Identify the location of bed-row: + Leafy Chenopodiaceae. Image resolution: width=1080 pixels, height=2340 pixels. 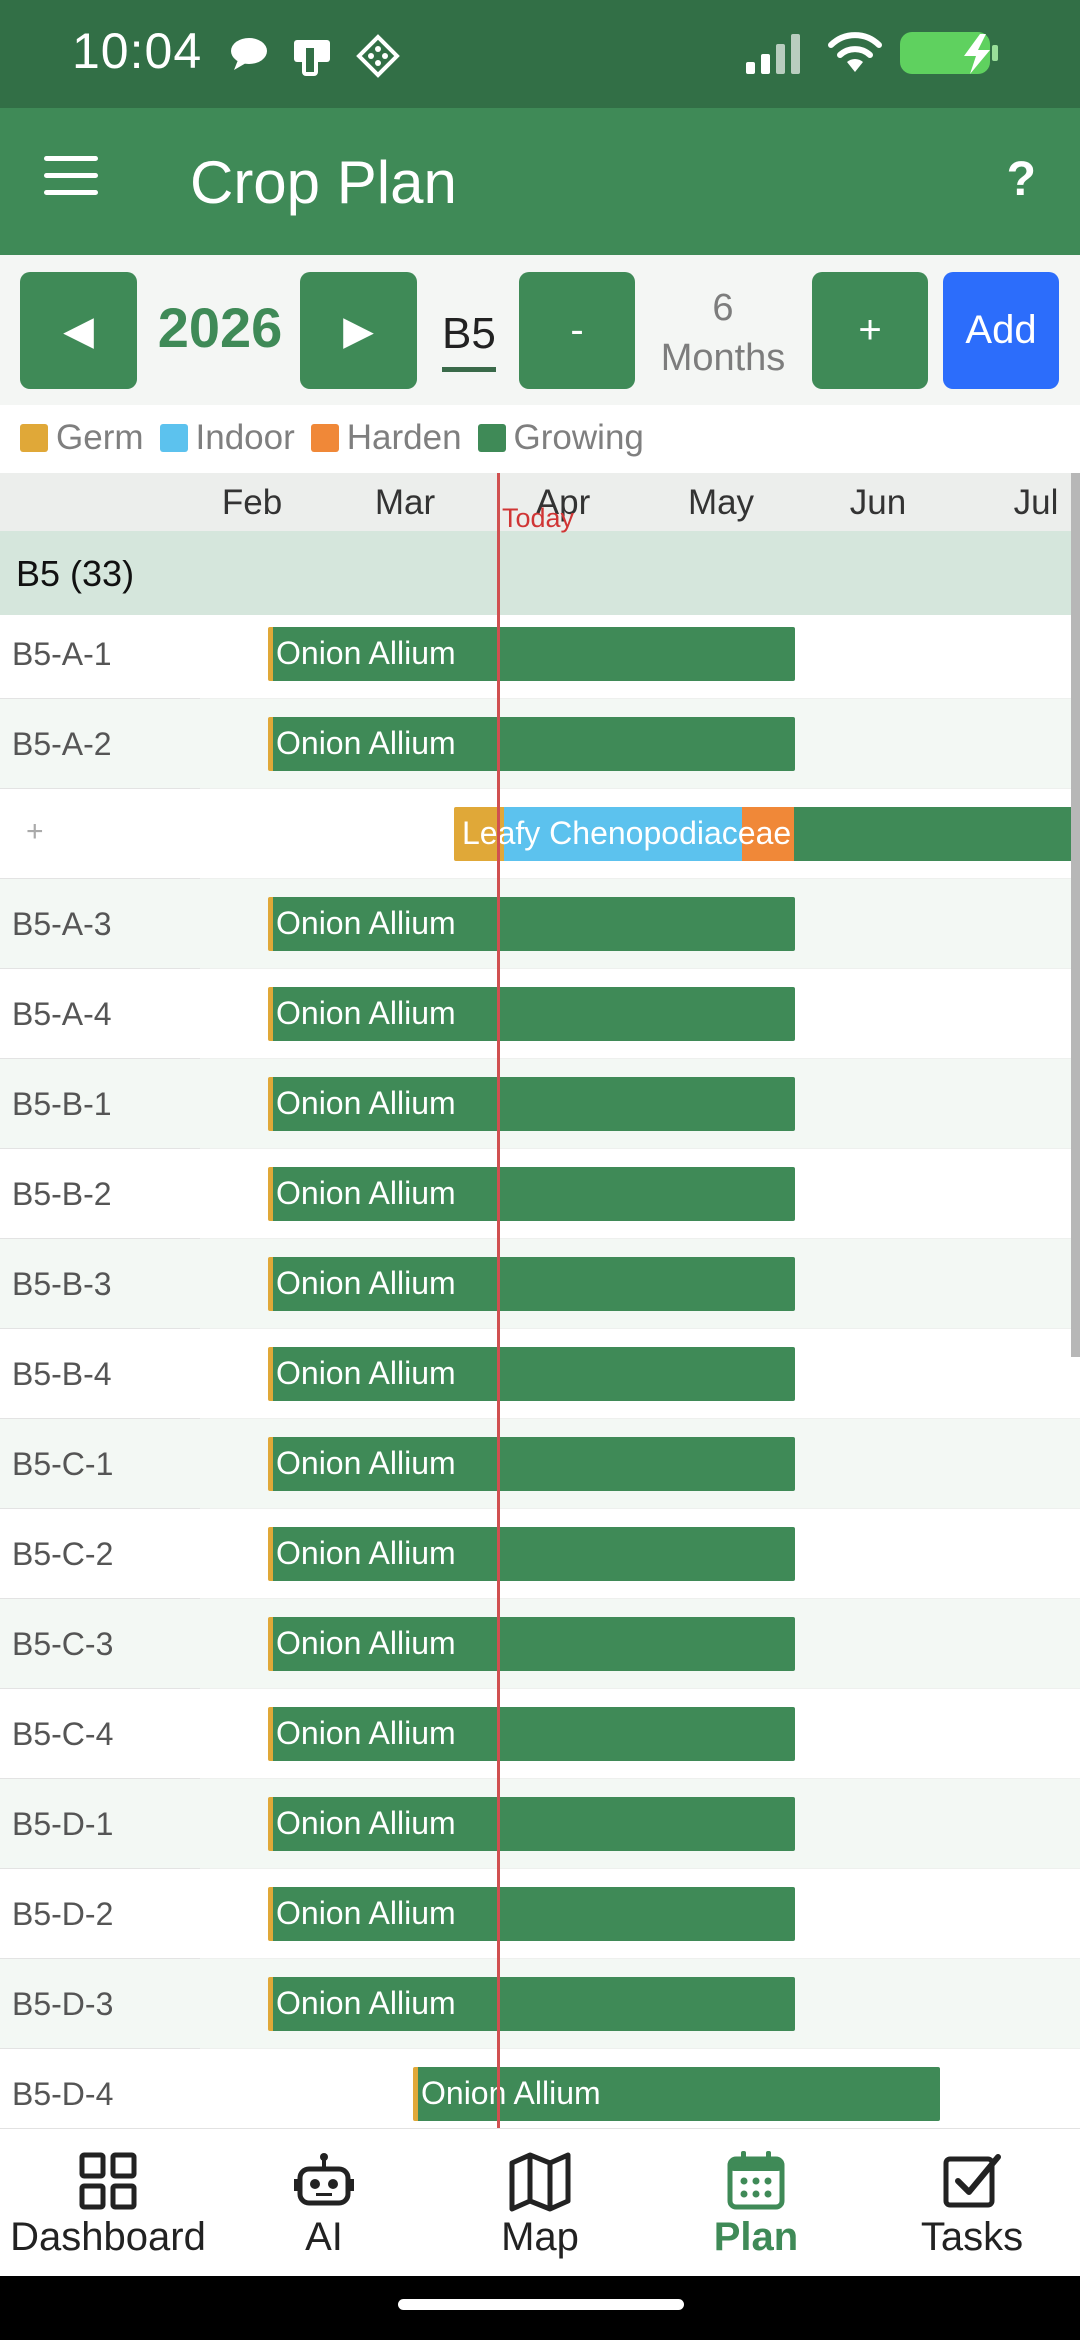
(540, 834).